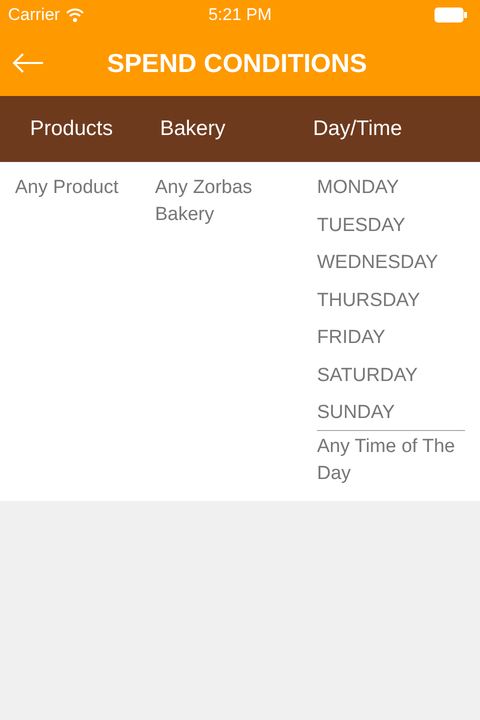 This screenshot has height=720, width=480. Describe the element at coordinates (386, 460) in the screenshot. I see `time-label: Any Time of The Day` at that location.